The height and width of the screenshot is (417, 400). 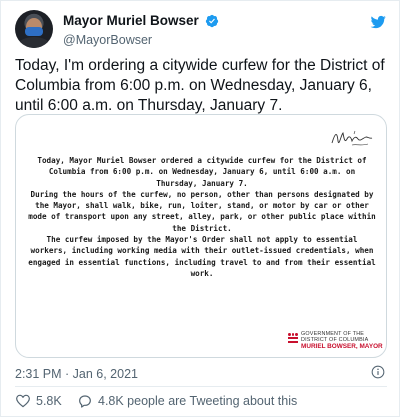 I want to click on mayor-signature, so click(x=352, y=138).